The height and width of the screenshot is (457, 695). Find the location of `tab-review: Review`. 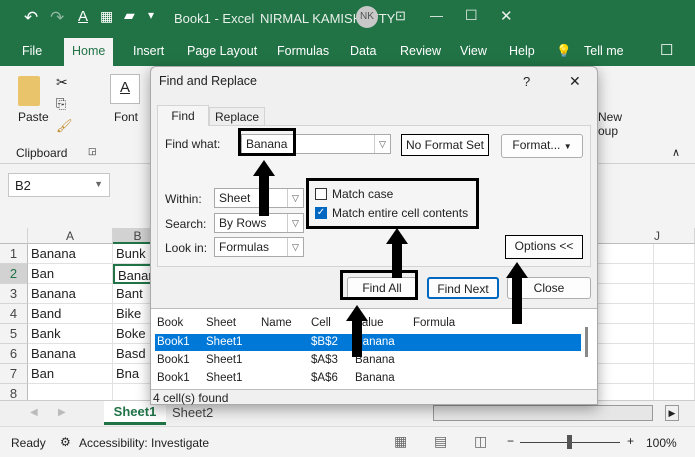

tab-review: Review is located at coordinates (420, 51).